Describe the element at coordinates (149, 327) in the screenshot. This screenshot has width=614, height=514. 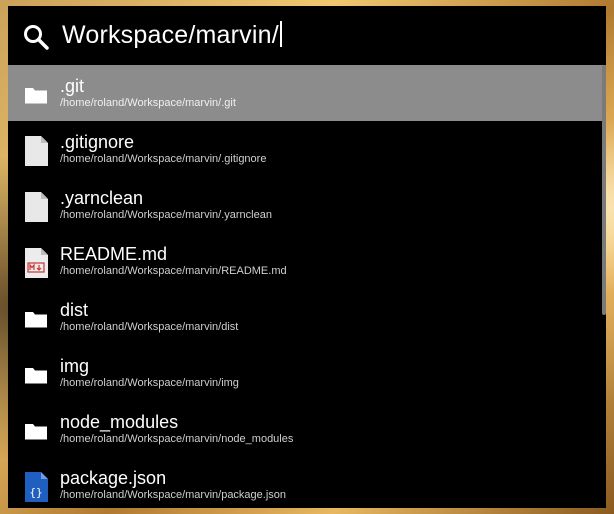
I see `result-path: /home/roland/Workspace/marvin/dist` at that location.